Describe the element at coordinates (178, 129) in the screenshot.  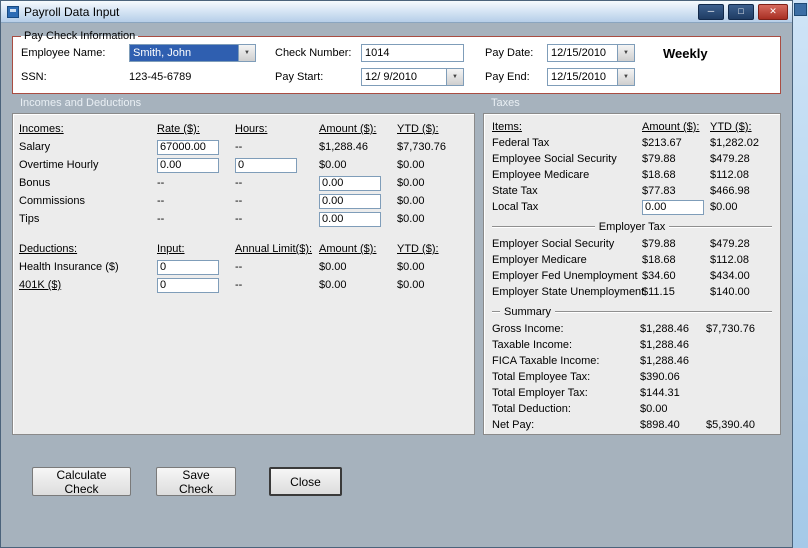
I see `column-header: Rate ($):` at that location.